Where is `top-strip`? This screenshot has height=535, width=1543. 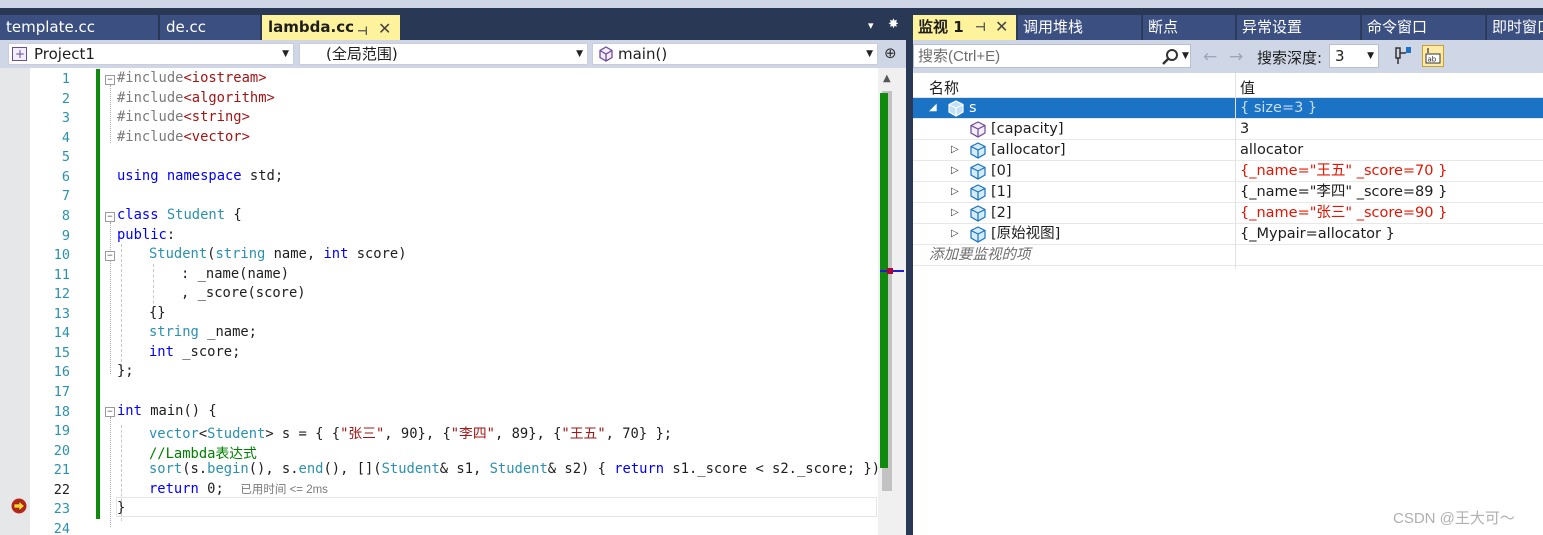 top-strip is located at coordinates (771, 4).